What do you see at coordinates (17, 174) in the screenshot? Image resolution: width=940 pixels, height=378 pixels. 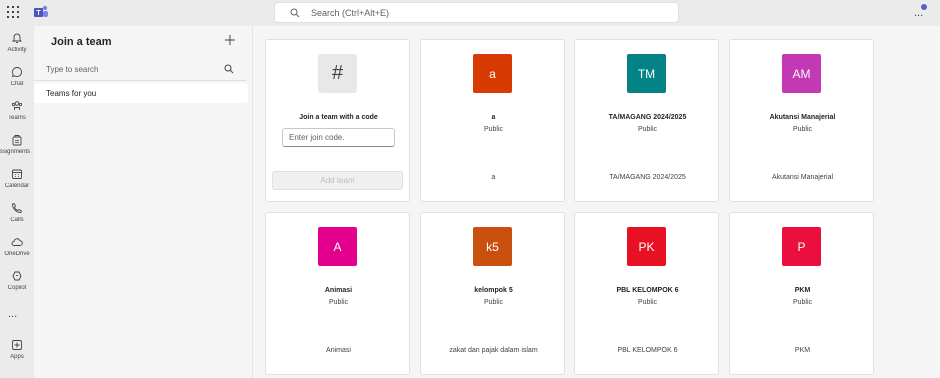 I see `calendar-icon` at bounding box center [17, 174].